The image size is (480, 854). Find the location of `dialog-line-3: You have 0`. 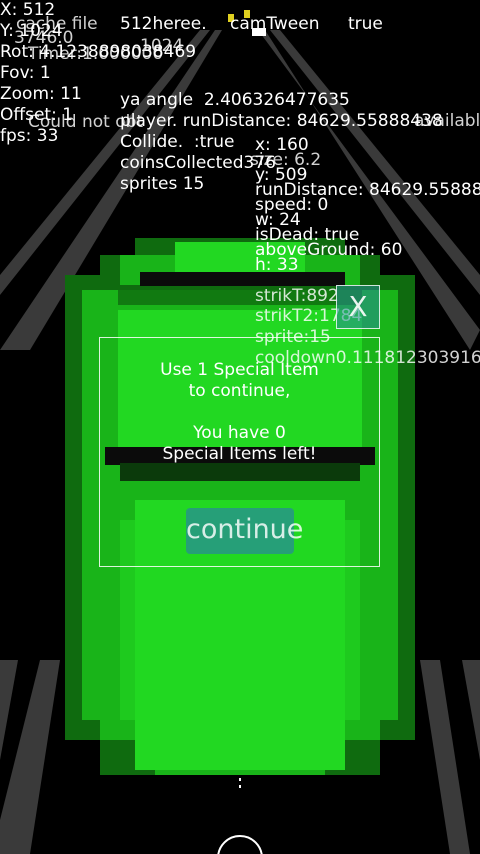

dialog-line-3: You have 0 is located at coordinates (239, 433).